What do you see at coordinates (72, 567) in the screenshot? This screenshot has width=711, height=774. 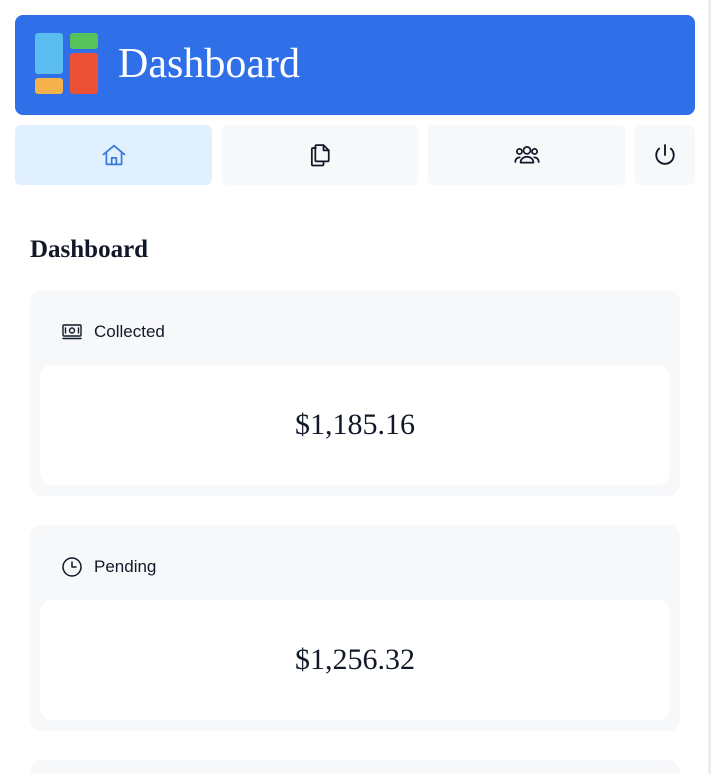 I see `clock-icon` at bounding box center [72, 567].